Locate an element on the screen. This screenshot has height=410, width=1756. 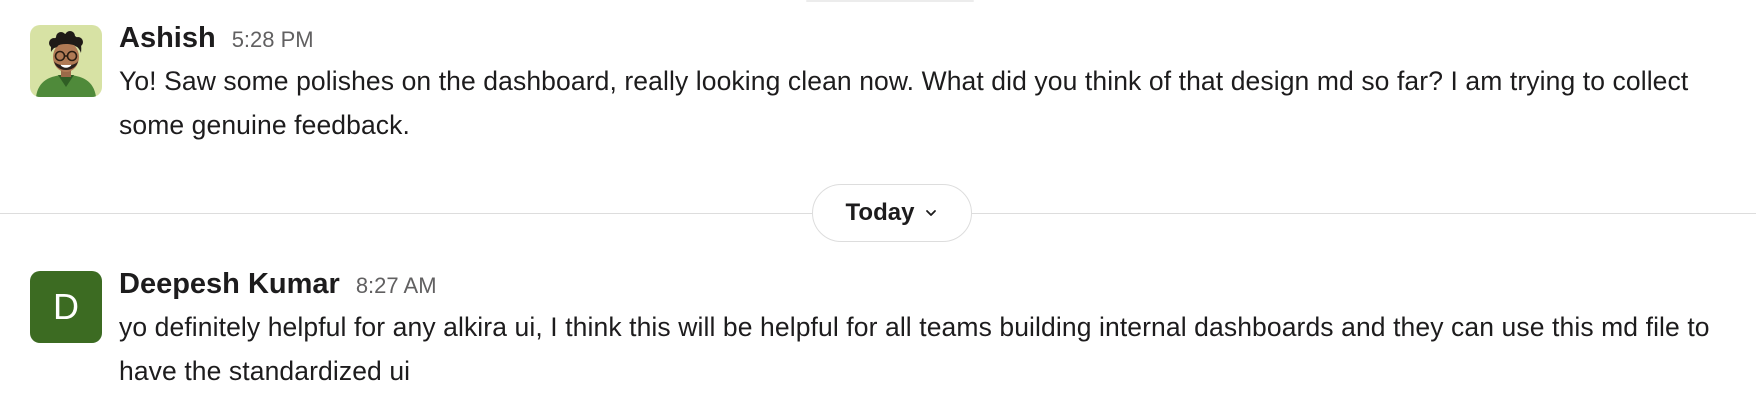
person-avatar-image is located at coordinates (66, 61).